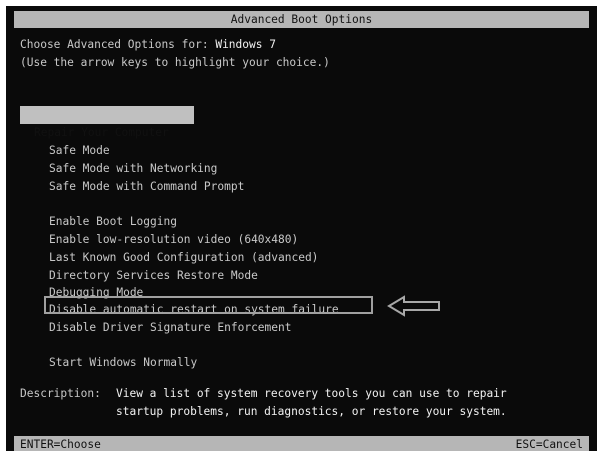  I want to click on menu-item-directory-services-restore: Directory Services Restore Mode, so click(153, 276).